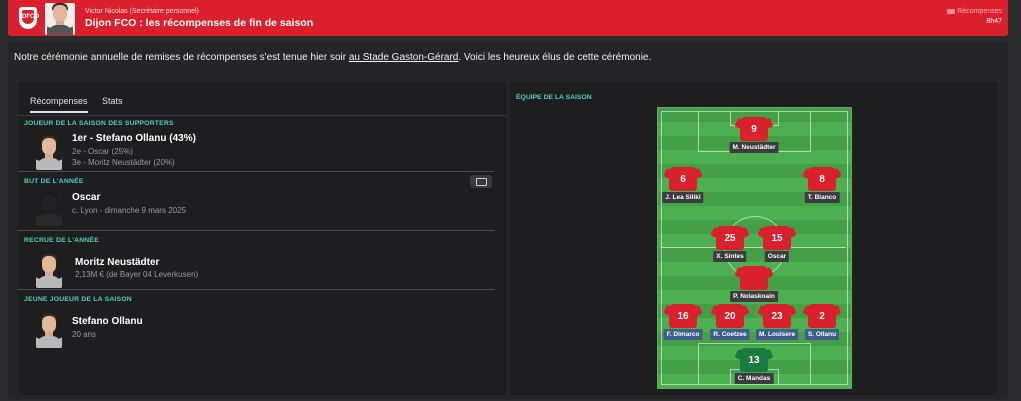 The image size is (1021, 401). What do you see at coordinates (84, 334) in the screenshot?
I see `award-detail: 20 ans` at bounding box center [84, 334].